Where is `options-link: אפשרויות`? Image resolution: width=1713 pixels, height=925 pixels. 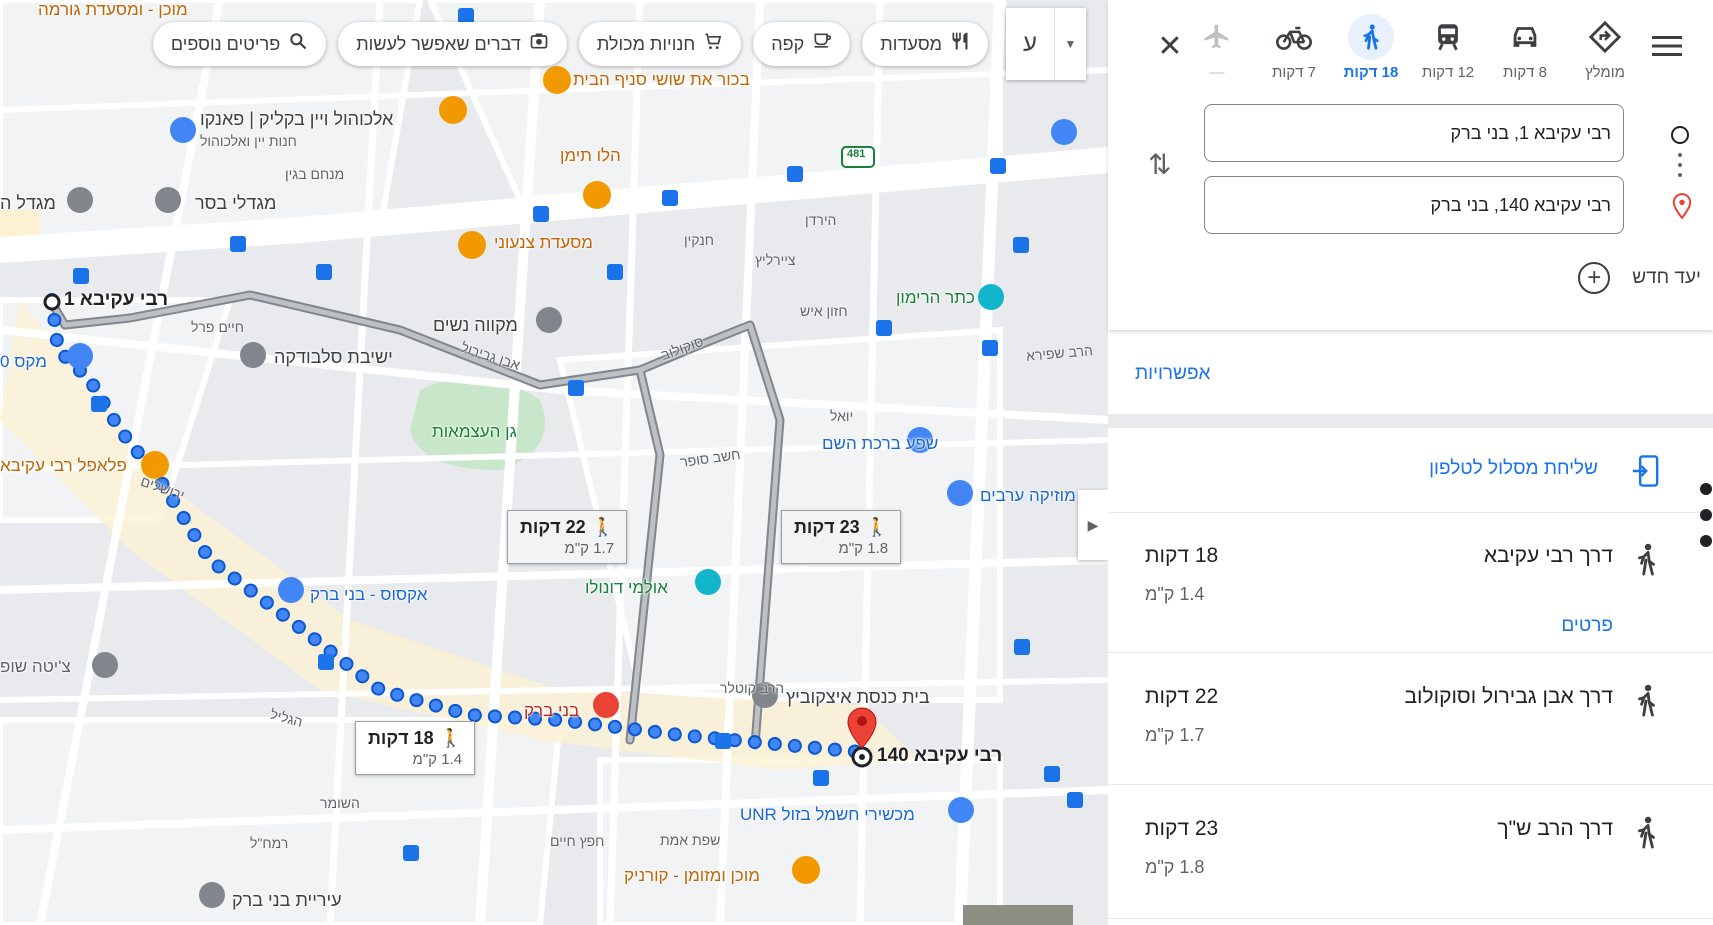 options-link: אפשרויות is located at coordinates (1172, 374).